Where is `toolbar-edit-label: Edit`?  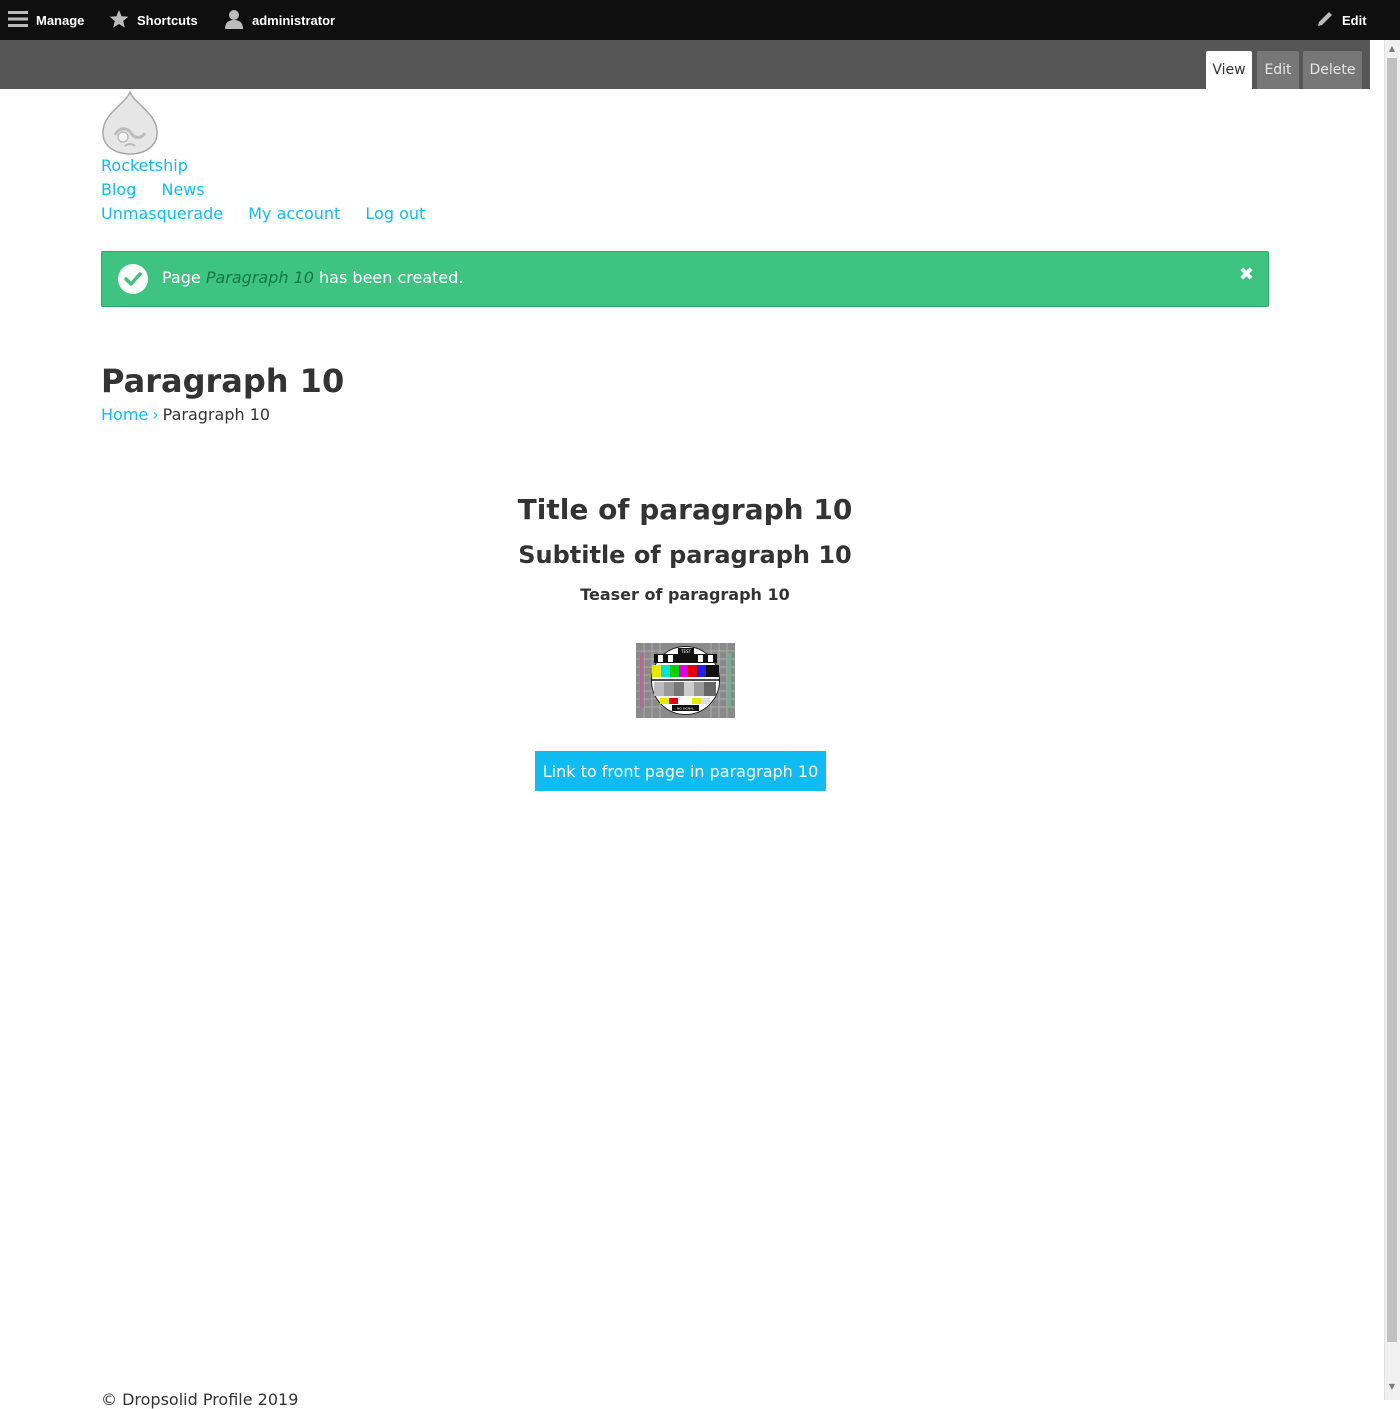
toolbar-edit-label: Edit is located at coordinates (1354, 20).